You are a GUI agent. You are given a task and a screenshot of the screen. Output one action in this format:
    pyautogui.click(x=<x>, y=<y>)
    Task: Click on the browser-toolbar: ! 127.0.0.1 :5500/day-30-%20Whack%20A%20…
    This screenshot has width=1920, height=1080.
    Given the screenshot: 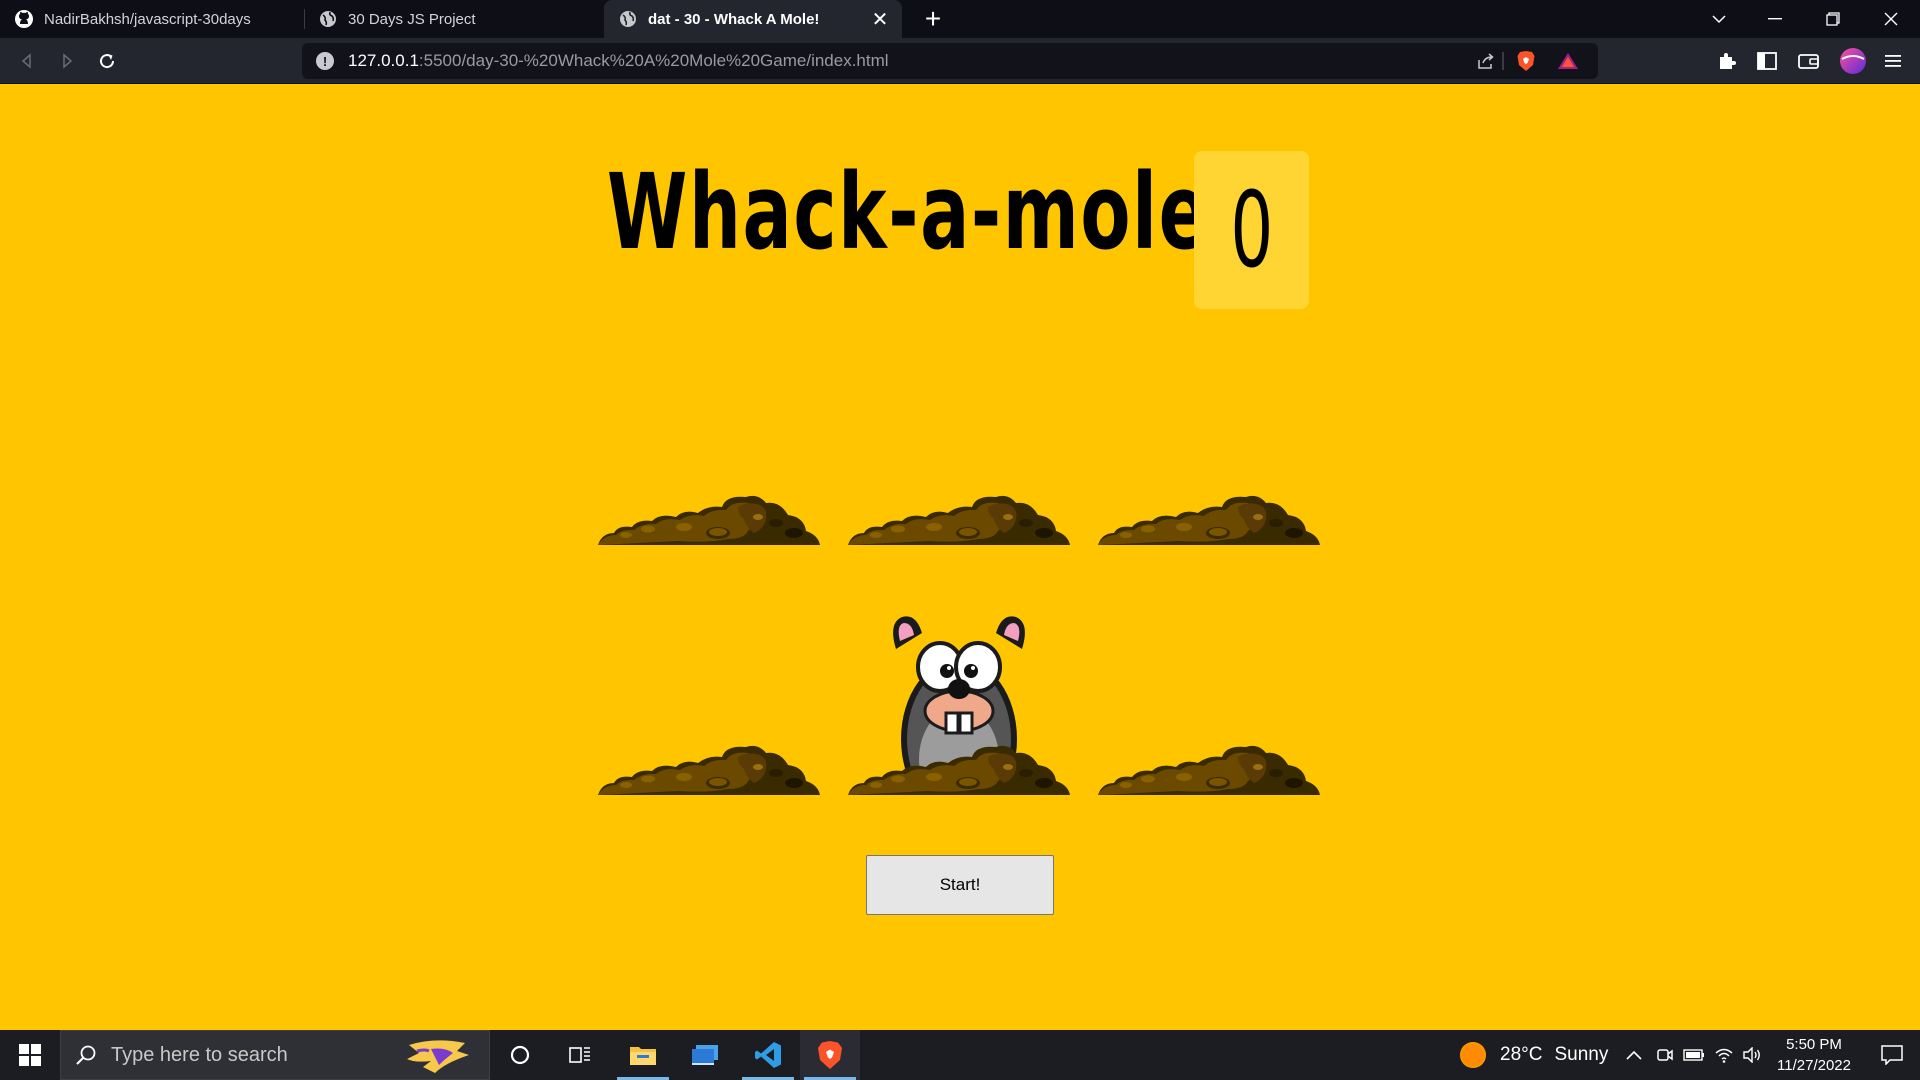 What is the action you would take?
    pyautogui.click(x=960, y=61)
    